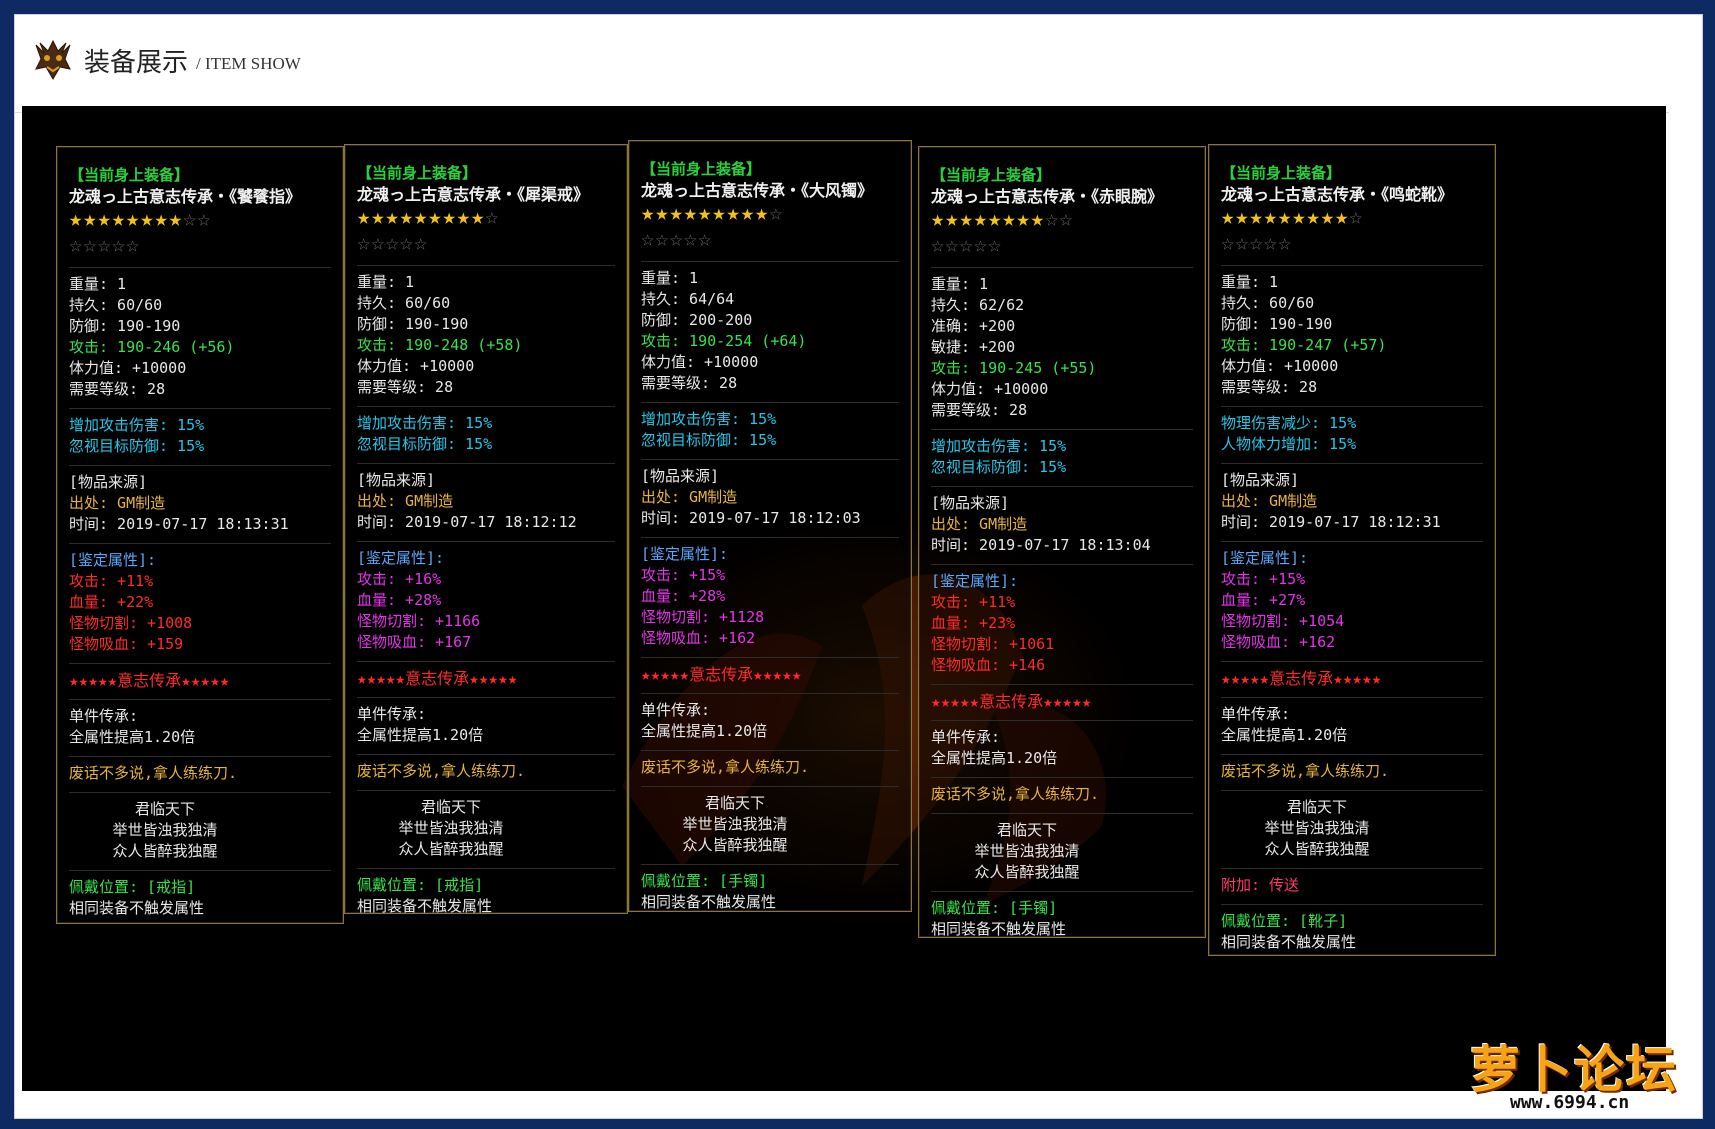 Image resolution: width=1715 pixels, height=1129 pixels. What do you see at coordinates (200, 775) in the screenshot?
I see `flavor: 废话不多说,拿人练练刀.` at bounding box center [200, 775].